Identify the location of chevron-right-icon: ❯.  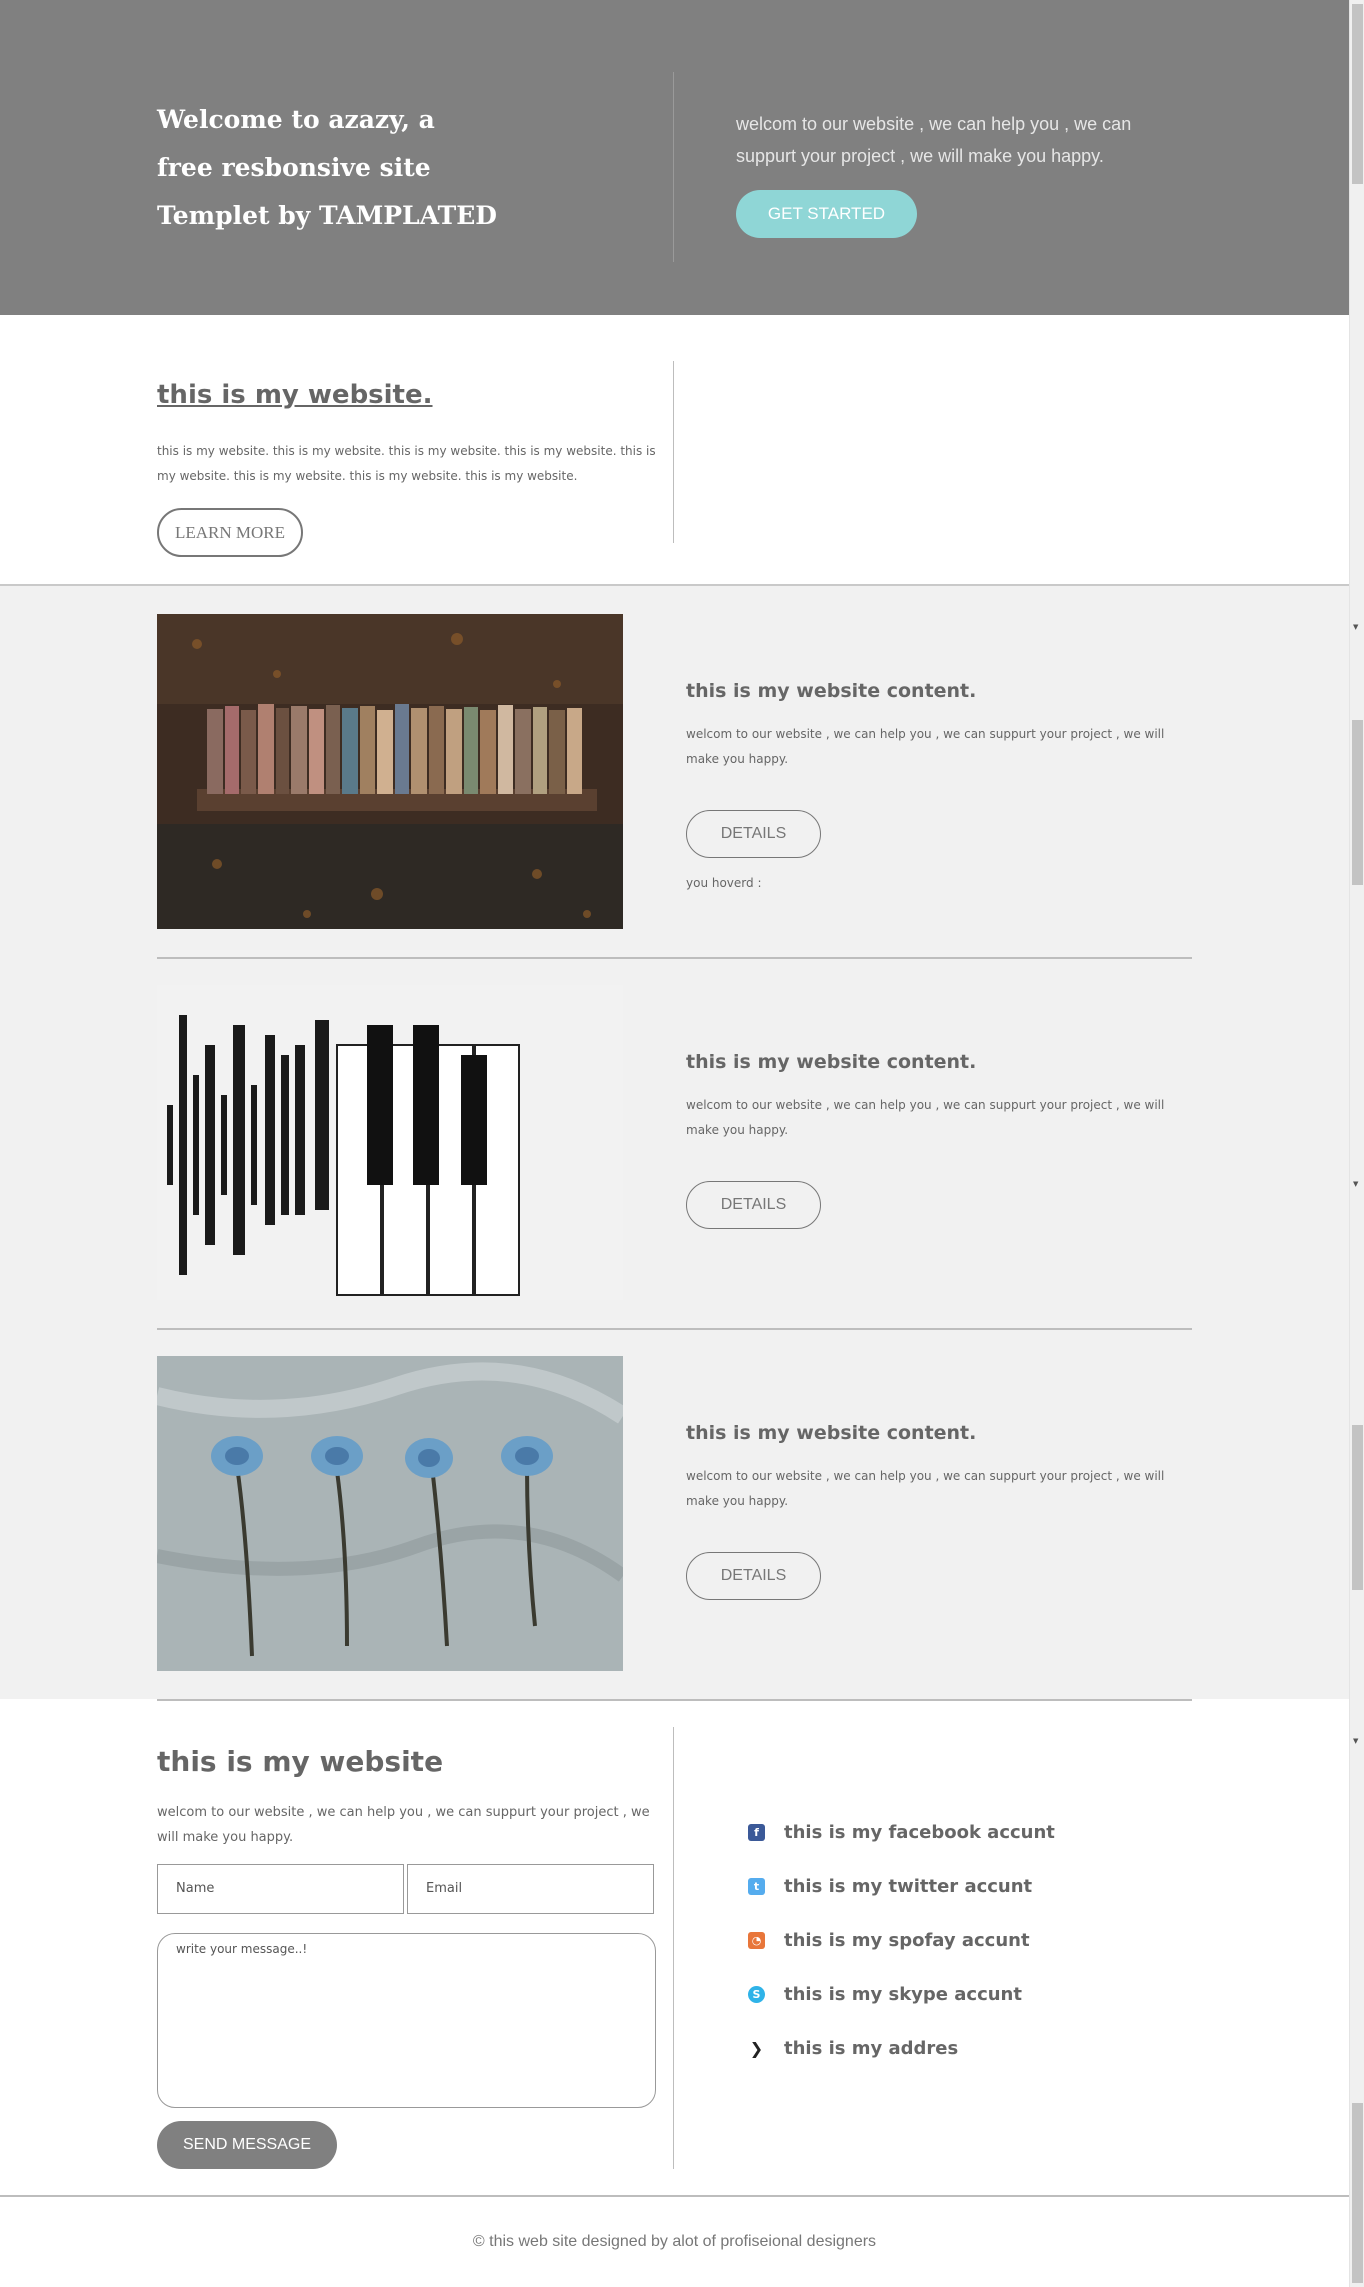
(756, 2048).